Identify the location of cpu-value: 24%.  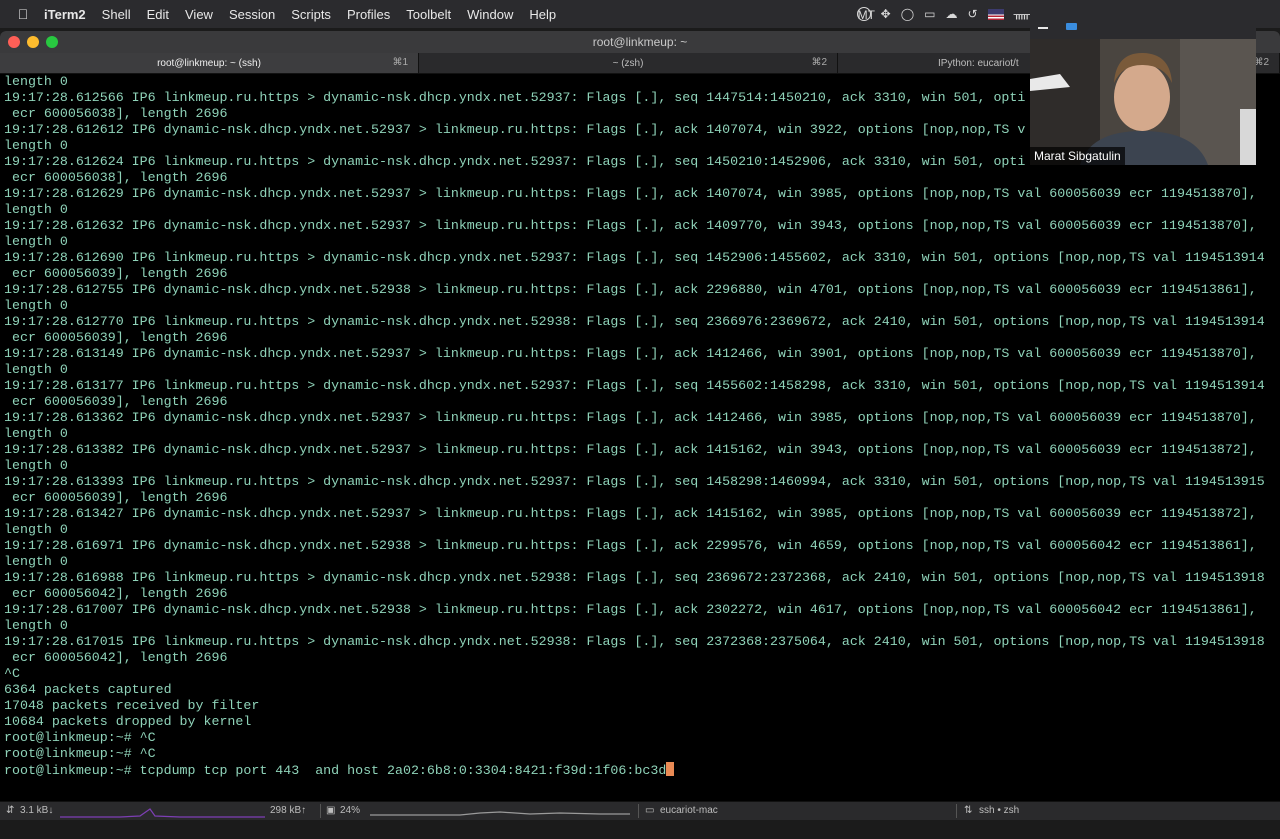
(350, 810).